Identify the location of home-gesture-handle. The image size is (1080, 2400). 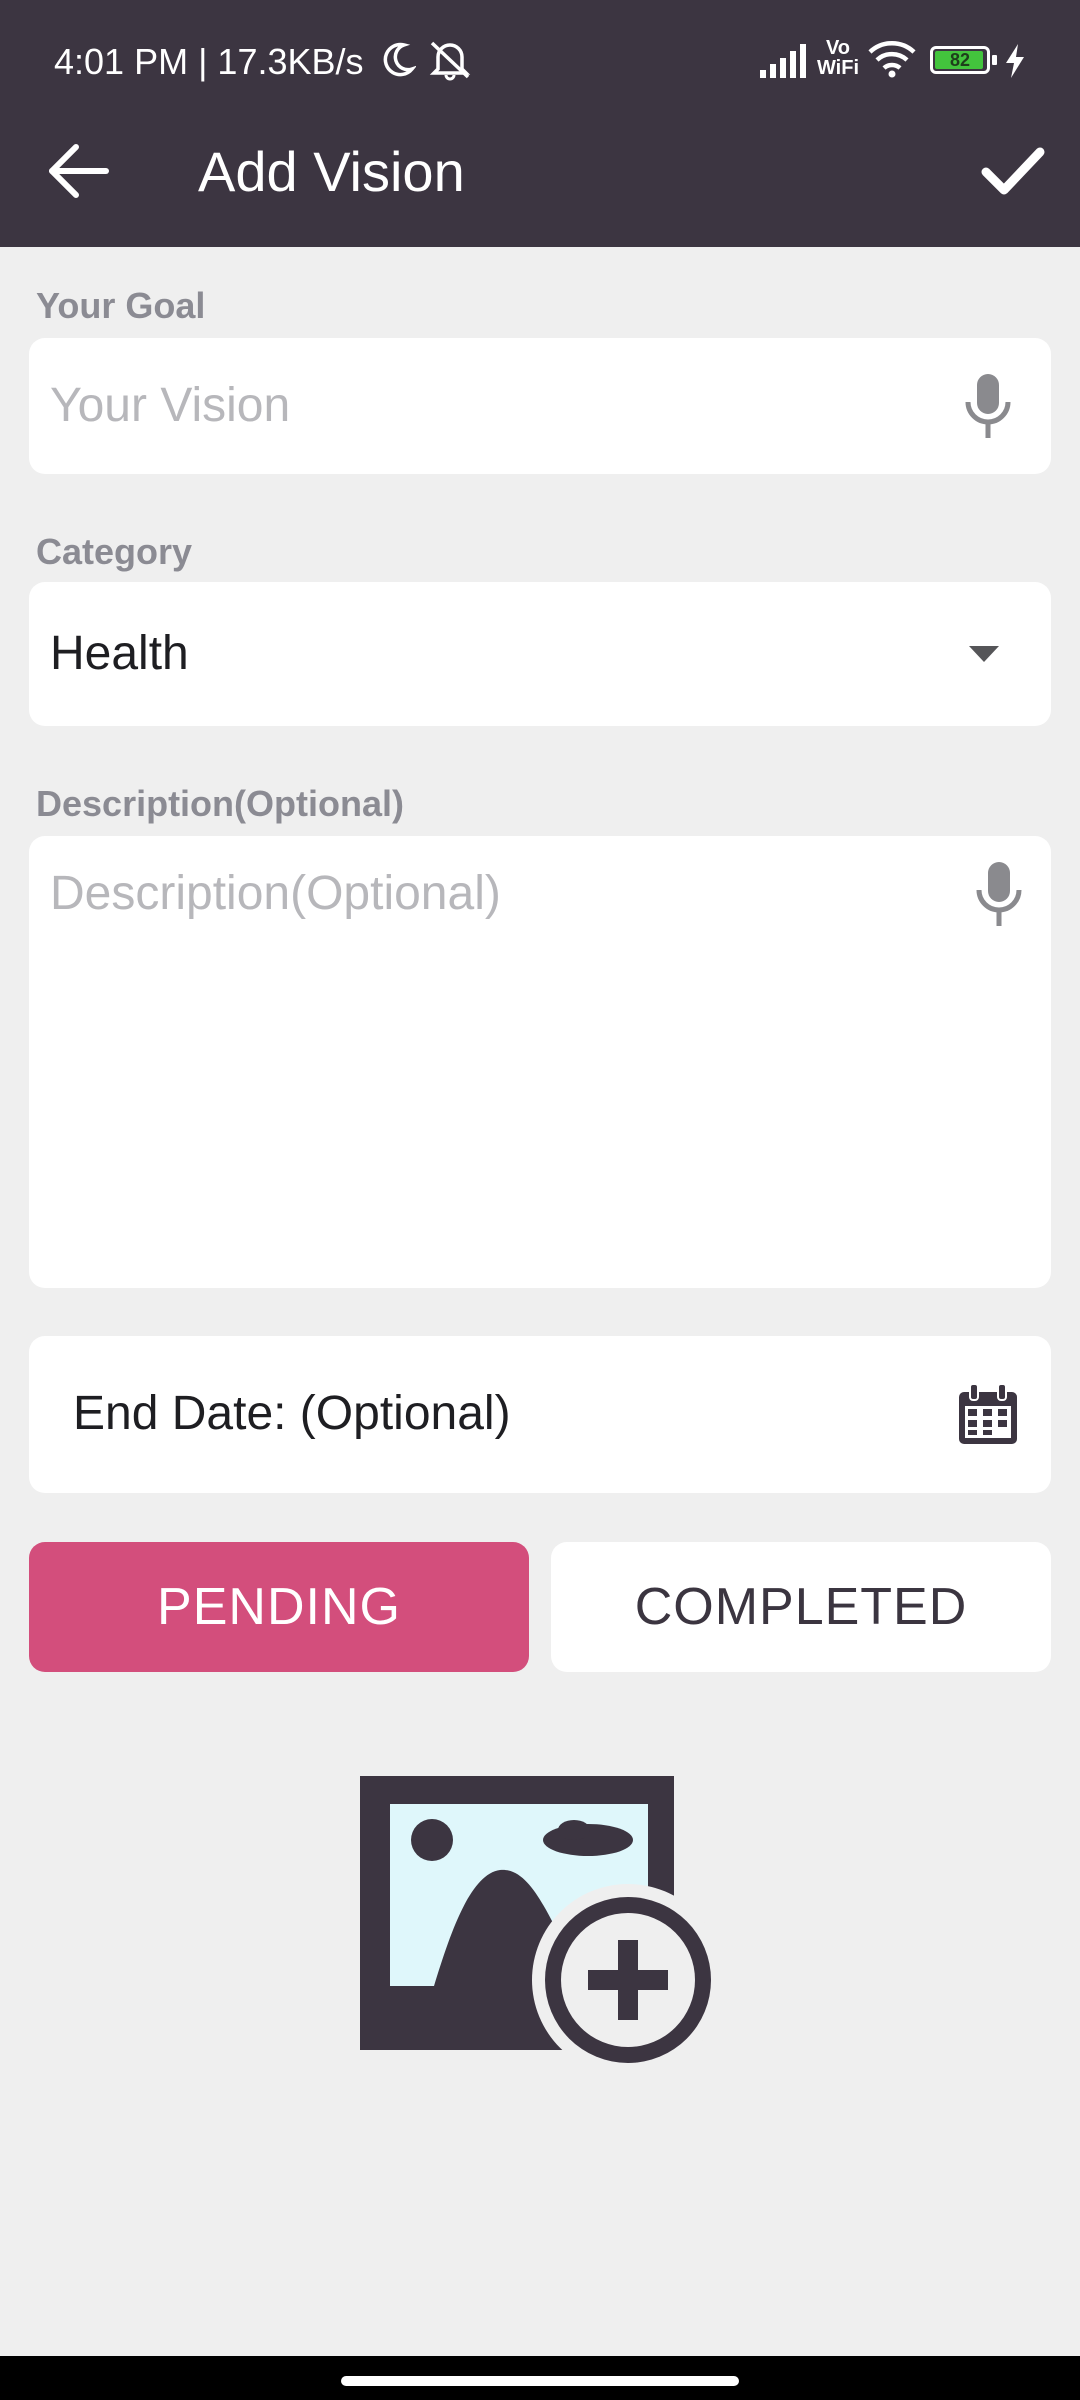
(540, 2381).